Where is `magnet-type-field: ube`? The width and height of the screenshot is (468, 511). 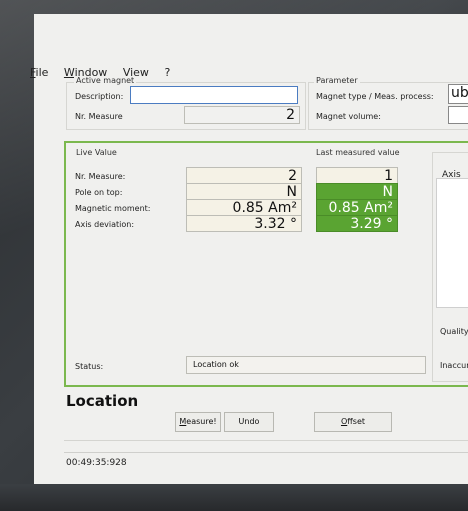
magnet-type-field: ube is located at coordinates (458, 94).